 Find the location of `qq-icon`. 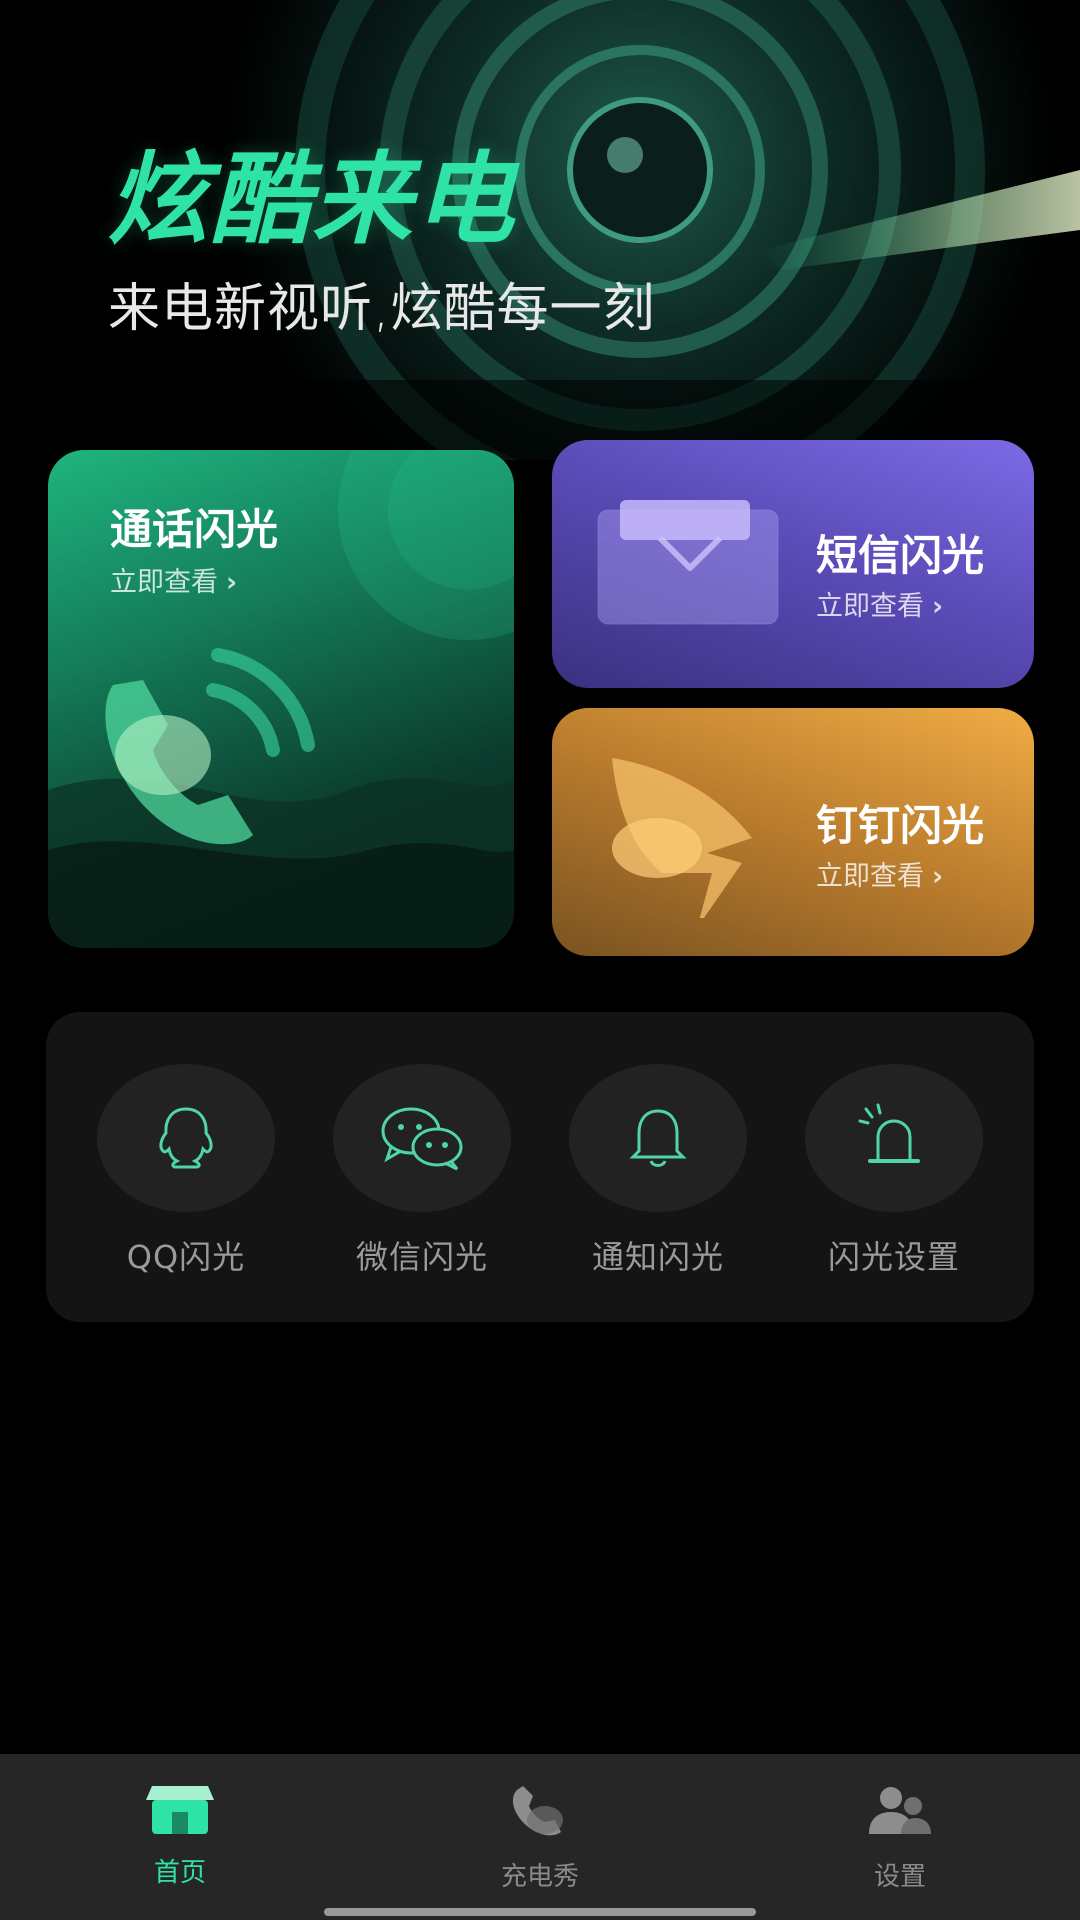

qq-icon is located at coordinates (186, 1138).